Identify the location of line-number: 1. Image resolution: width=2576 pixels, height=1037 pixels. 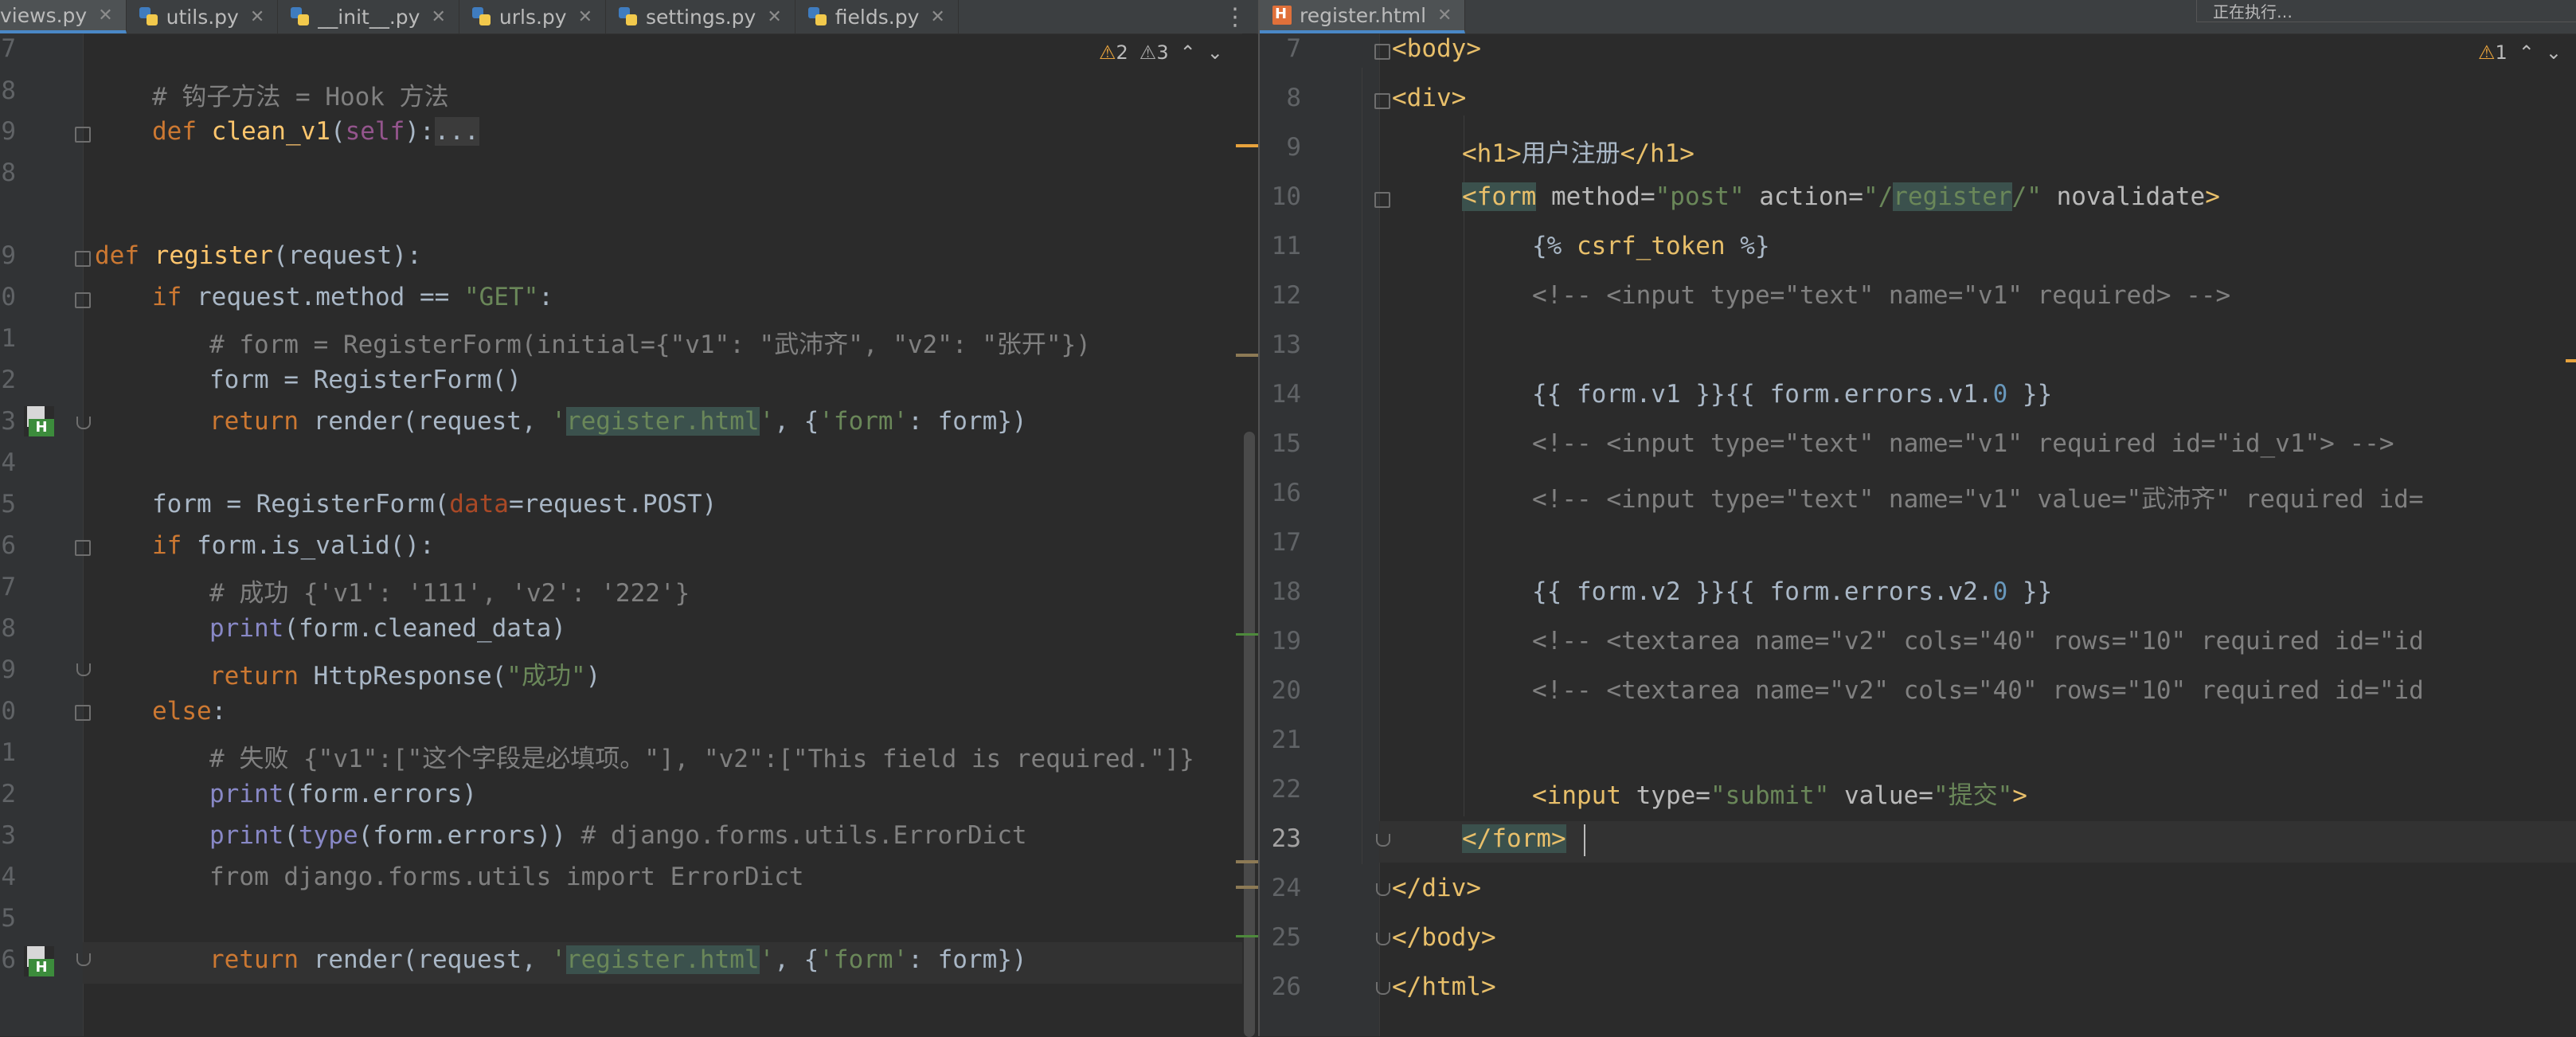
(8, 752).